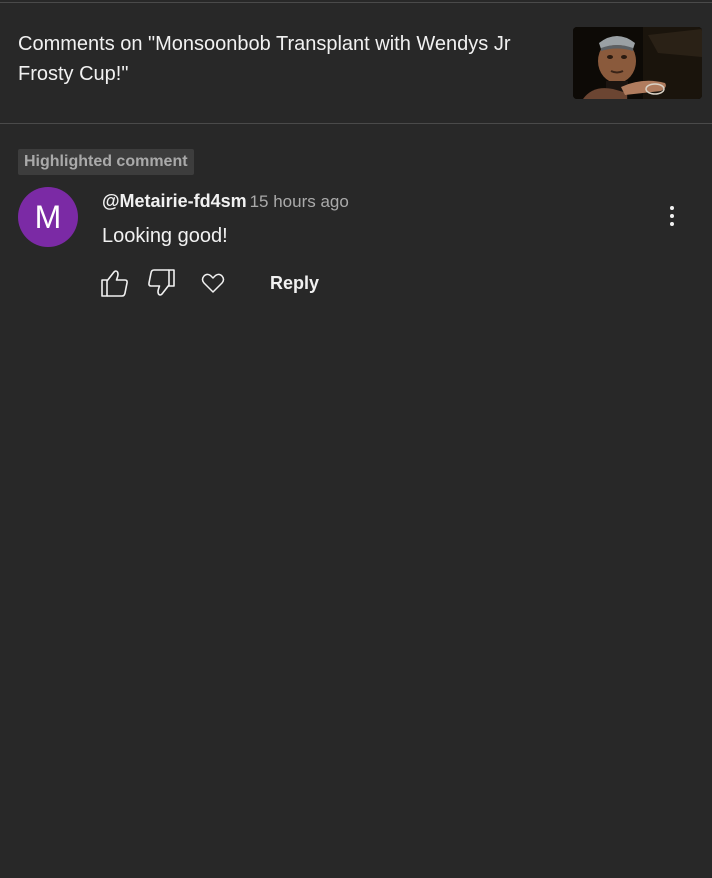 The image size is (712, 878). I want to click on comment-timestamp: 15 hours ago, so click(299, 201).